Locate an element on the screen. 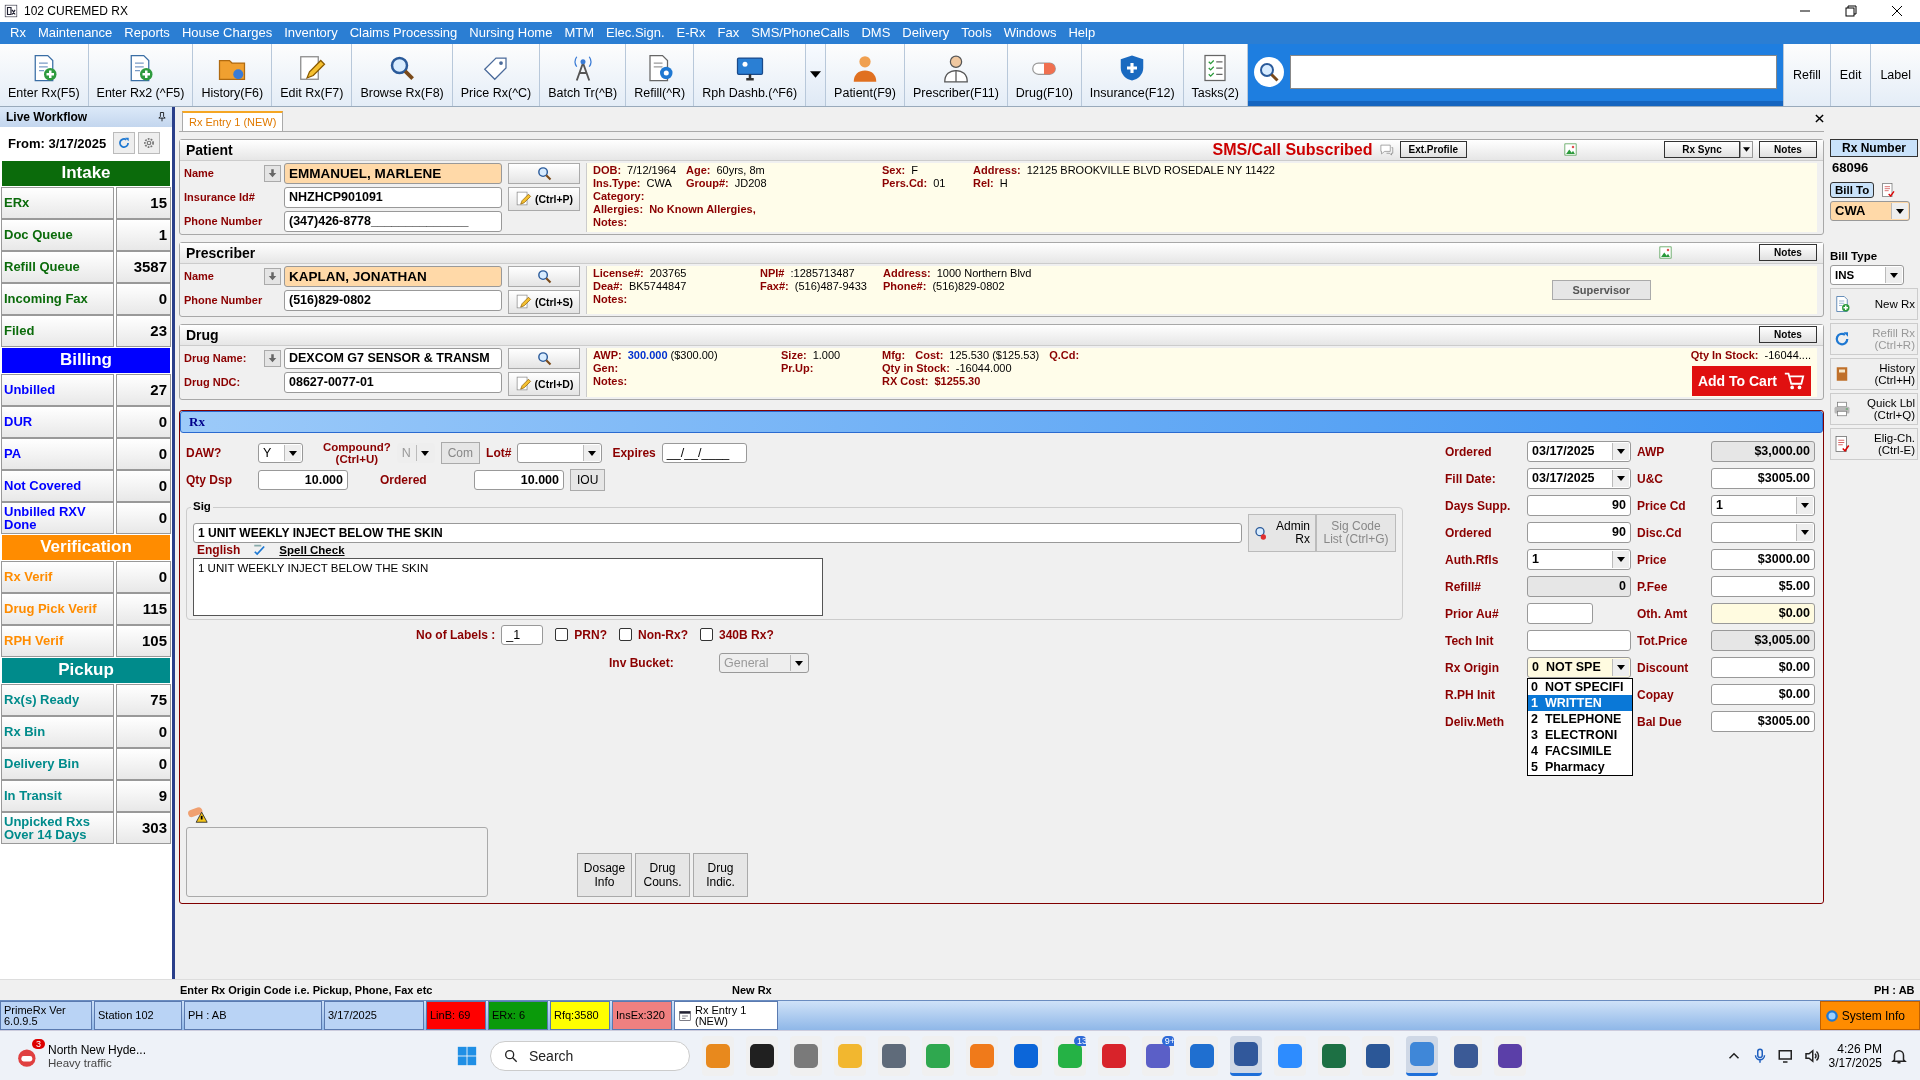 The image size is (1920, 1080). search-box: Search is located at coordinates (590, 1055).